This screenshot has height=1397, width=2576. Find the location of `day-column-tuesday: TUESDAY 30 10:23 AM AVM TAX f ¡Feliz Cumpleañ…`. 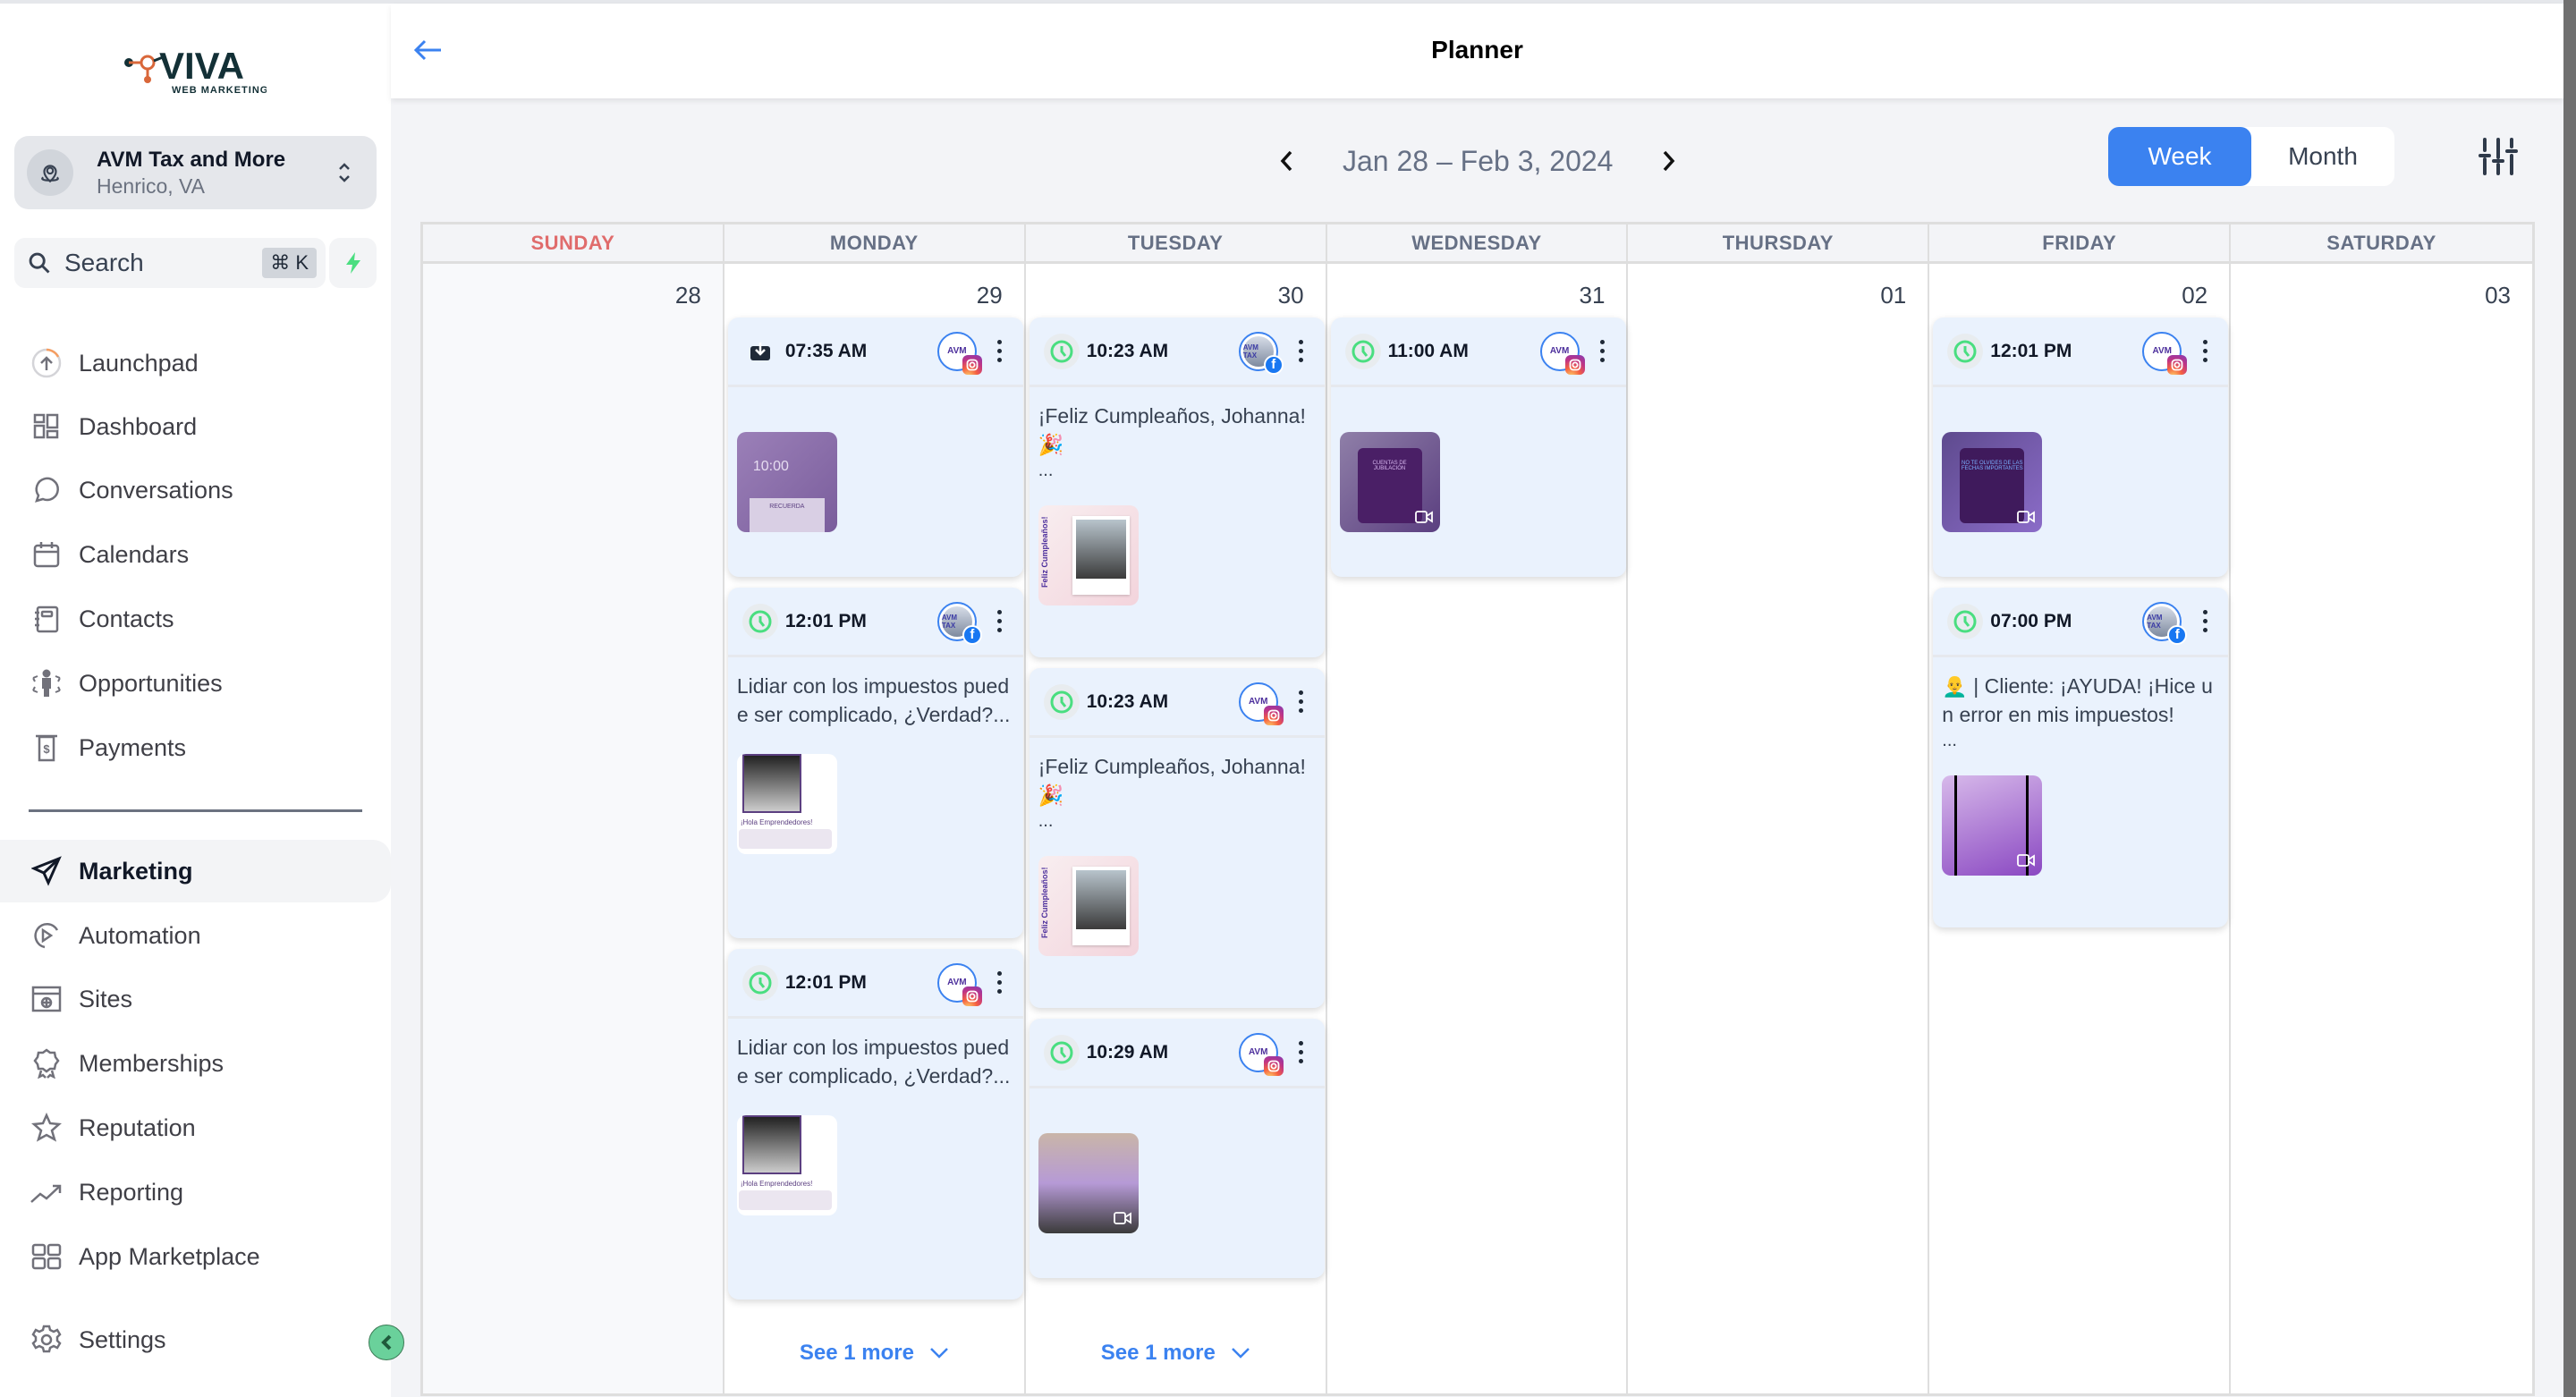

day-column-tuesday: TUESDAY 30 10:23 AM AVM TAX f ¡Feliz Cumpleañ… is located at coordinates (1176, 808).